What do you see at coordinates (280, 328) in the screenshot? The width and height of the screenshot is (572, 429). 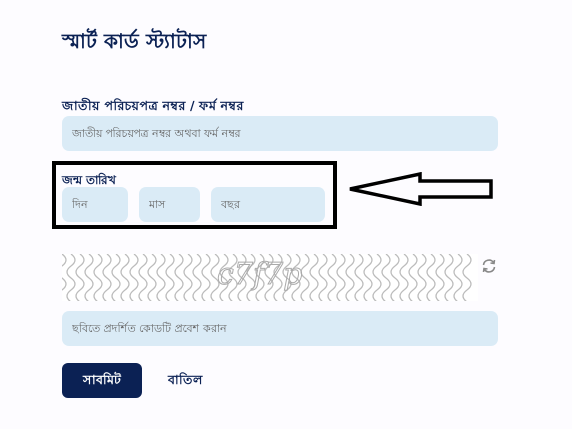 I see `captcha-input-field: ছবিতে প্রদর্শিত কোডটি প্রবেশ করান` at bounding box center [280, 328].